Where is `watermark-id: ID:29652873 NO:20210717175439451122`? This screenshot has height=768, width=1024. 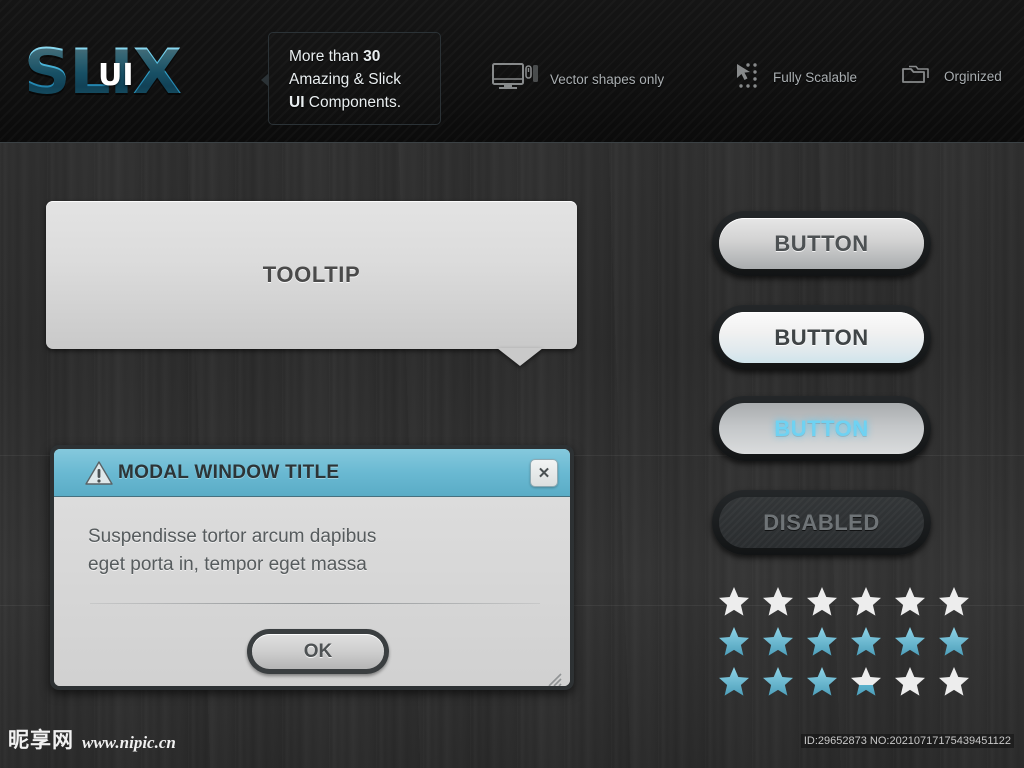 watermark-id: ID:29652873 NO:20210717175439451122 is located at coordinates (907, 741).